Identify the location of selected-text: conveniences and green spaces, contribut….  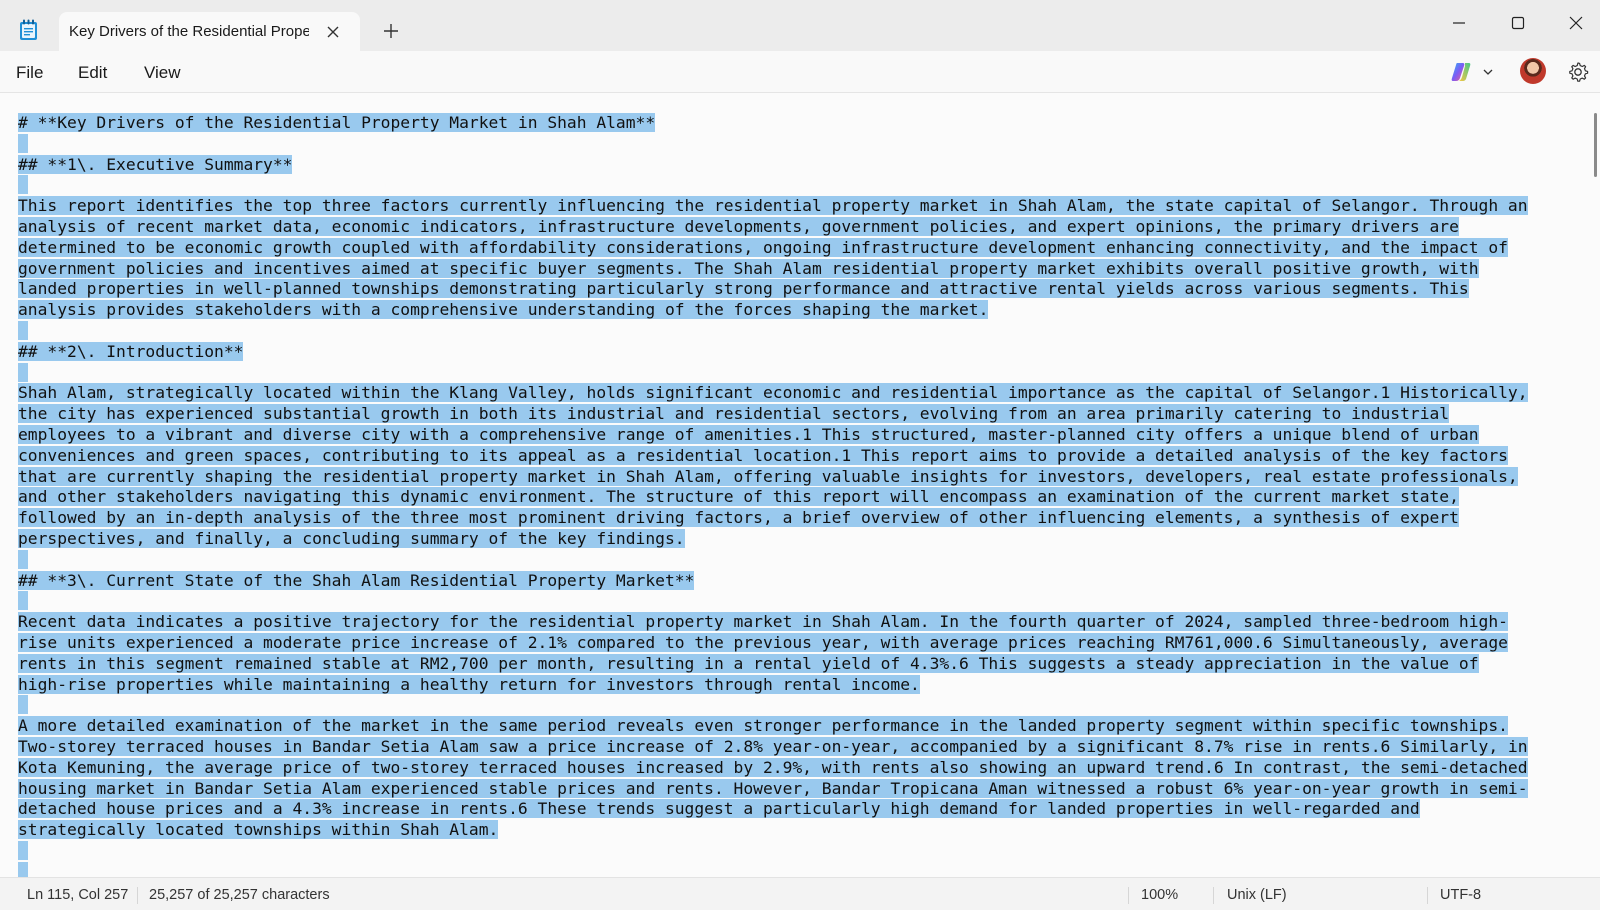
(763, 455).